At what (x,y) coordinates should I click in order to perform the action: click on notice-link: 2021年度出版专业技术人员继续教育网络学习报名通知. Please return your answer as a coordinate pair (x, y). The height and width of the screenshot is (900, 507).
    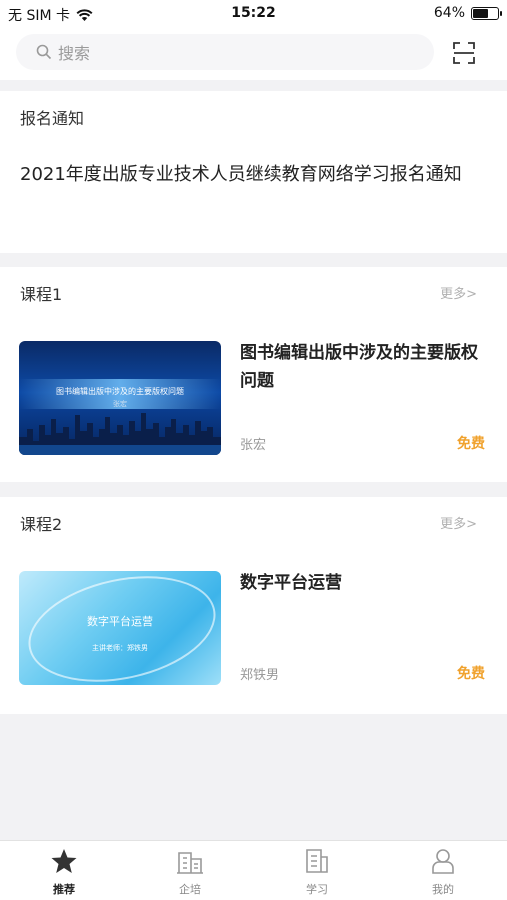
    Looking at the image, I should click on (250, 174).